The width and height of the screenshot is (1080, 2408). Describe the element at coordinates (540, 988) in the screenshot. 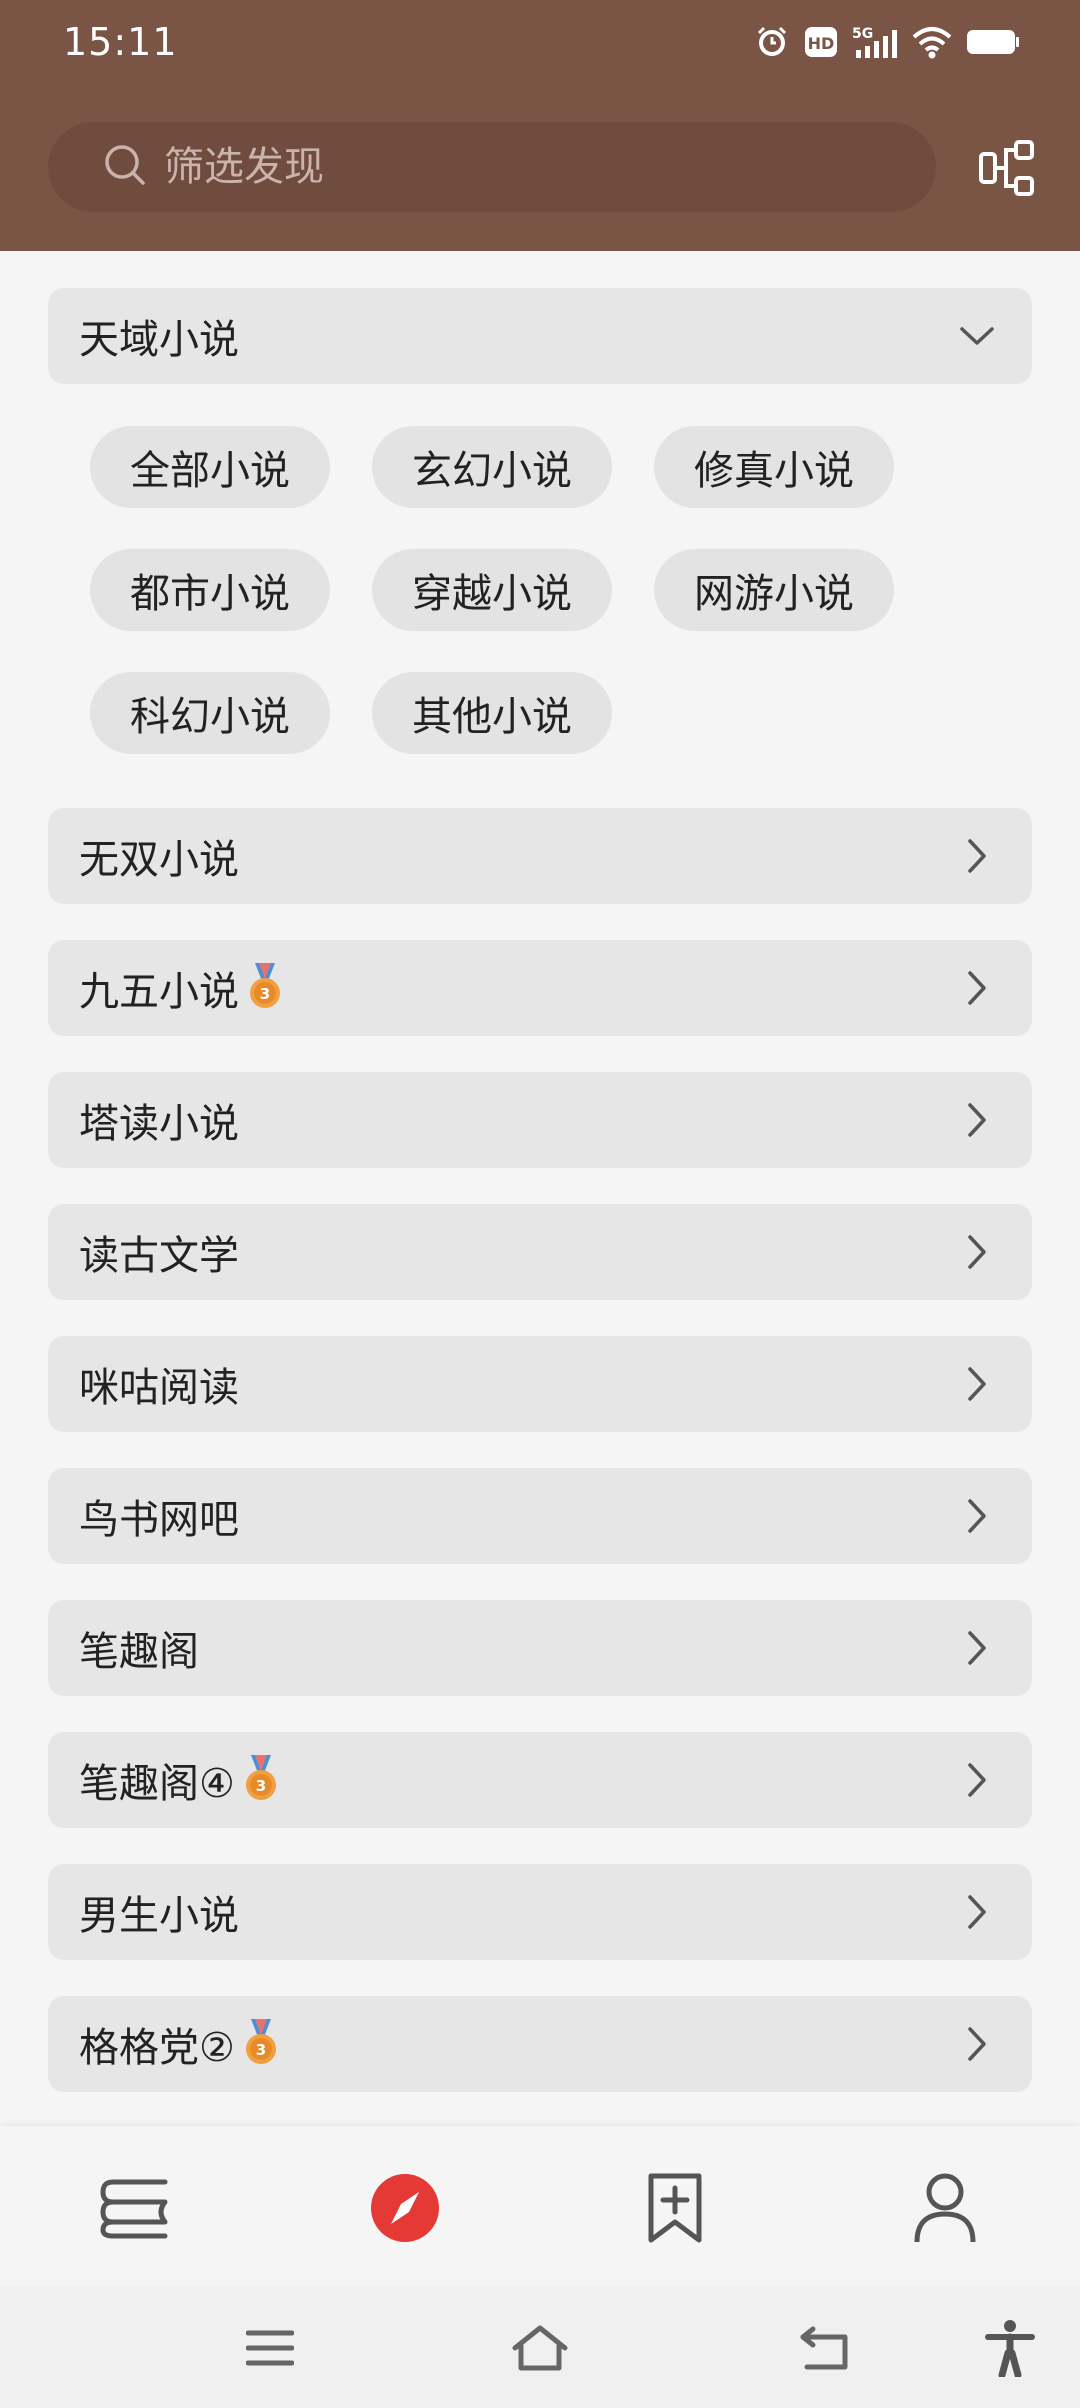

I see `group-row: 九五小说 3` at that location.